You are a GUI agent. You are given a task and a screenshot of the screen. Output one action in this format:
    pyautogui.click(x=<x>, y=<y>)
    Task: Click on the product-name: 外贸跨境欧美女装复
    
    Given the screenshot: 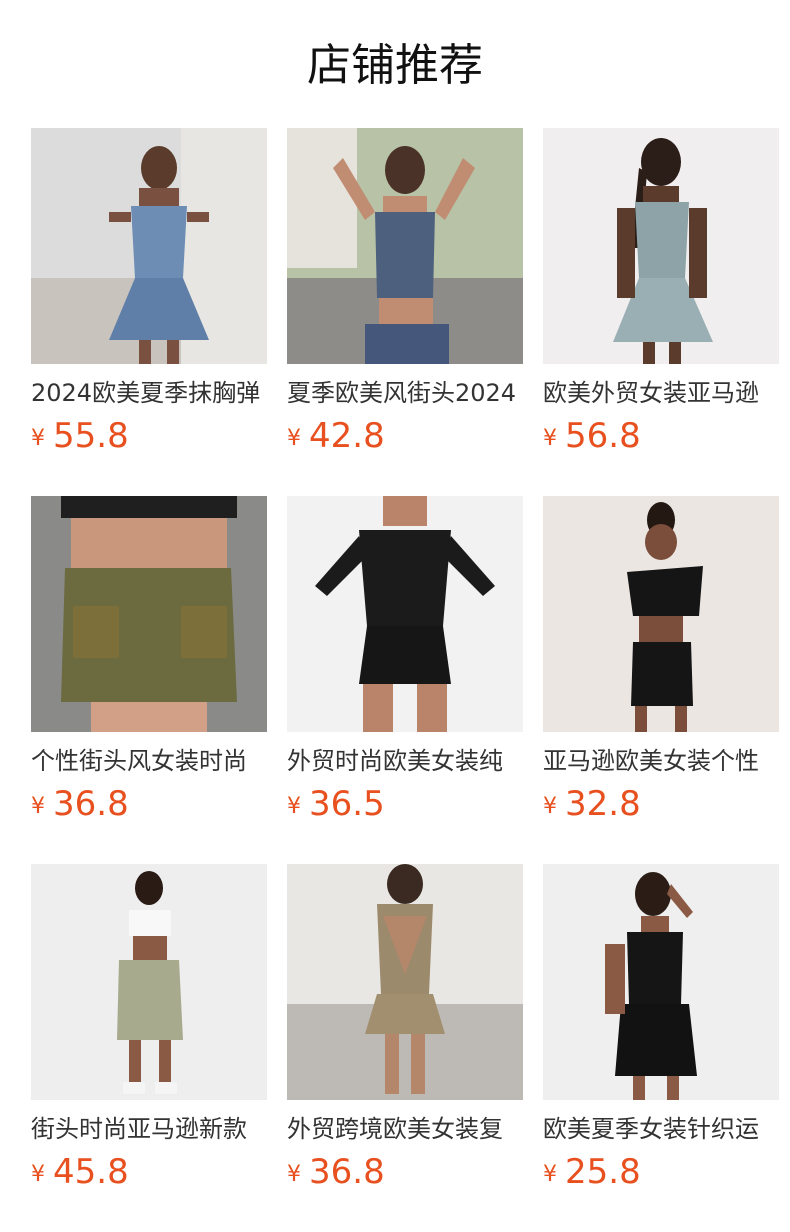 What is the action you would take?
    pyautogui.click(x=405, y=1130)
    